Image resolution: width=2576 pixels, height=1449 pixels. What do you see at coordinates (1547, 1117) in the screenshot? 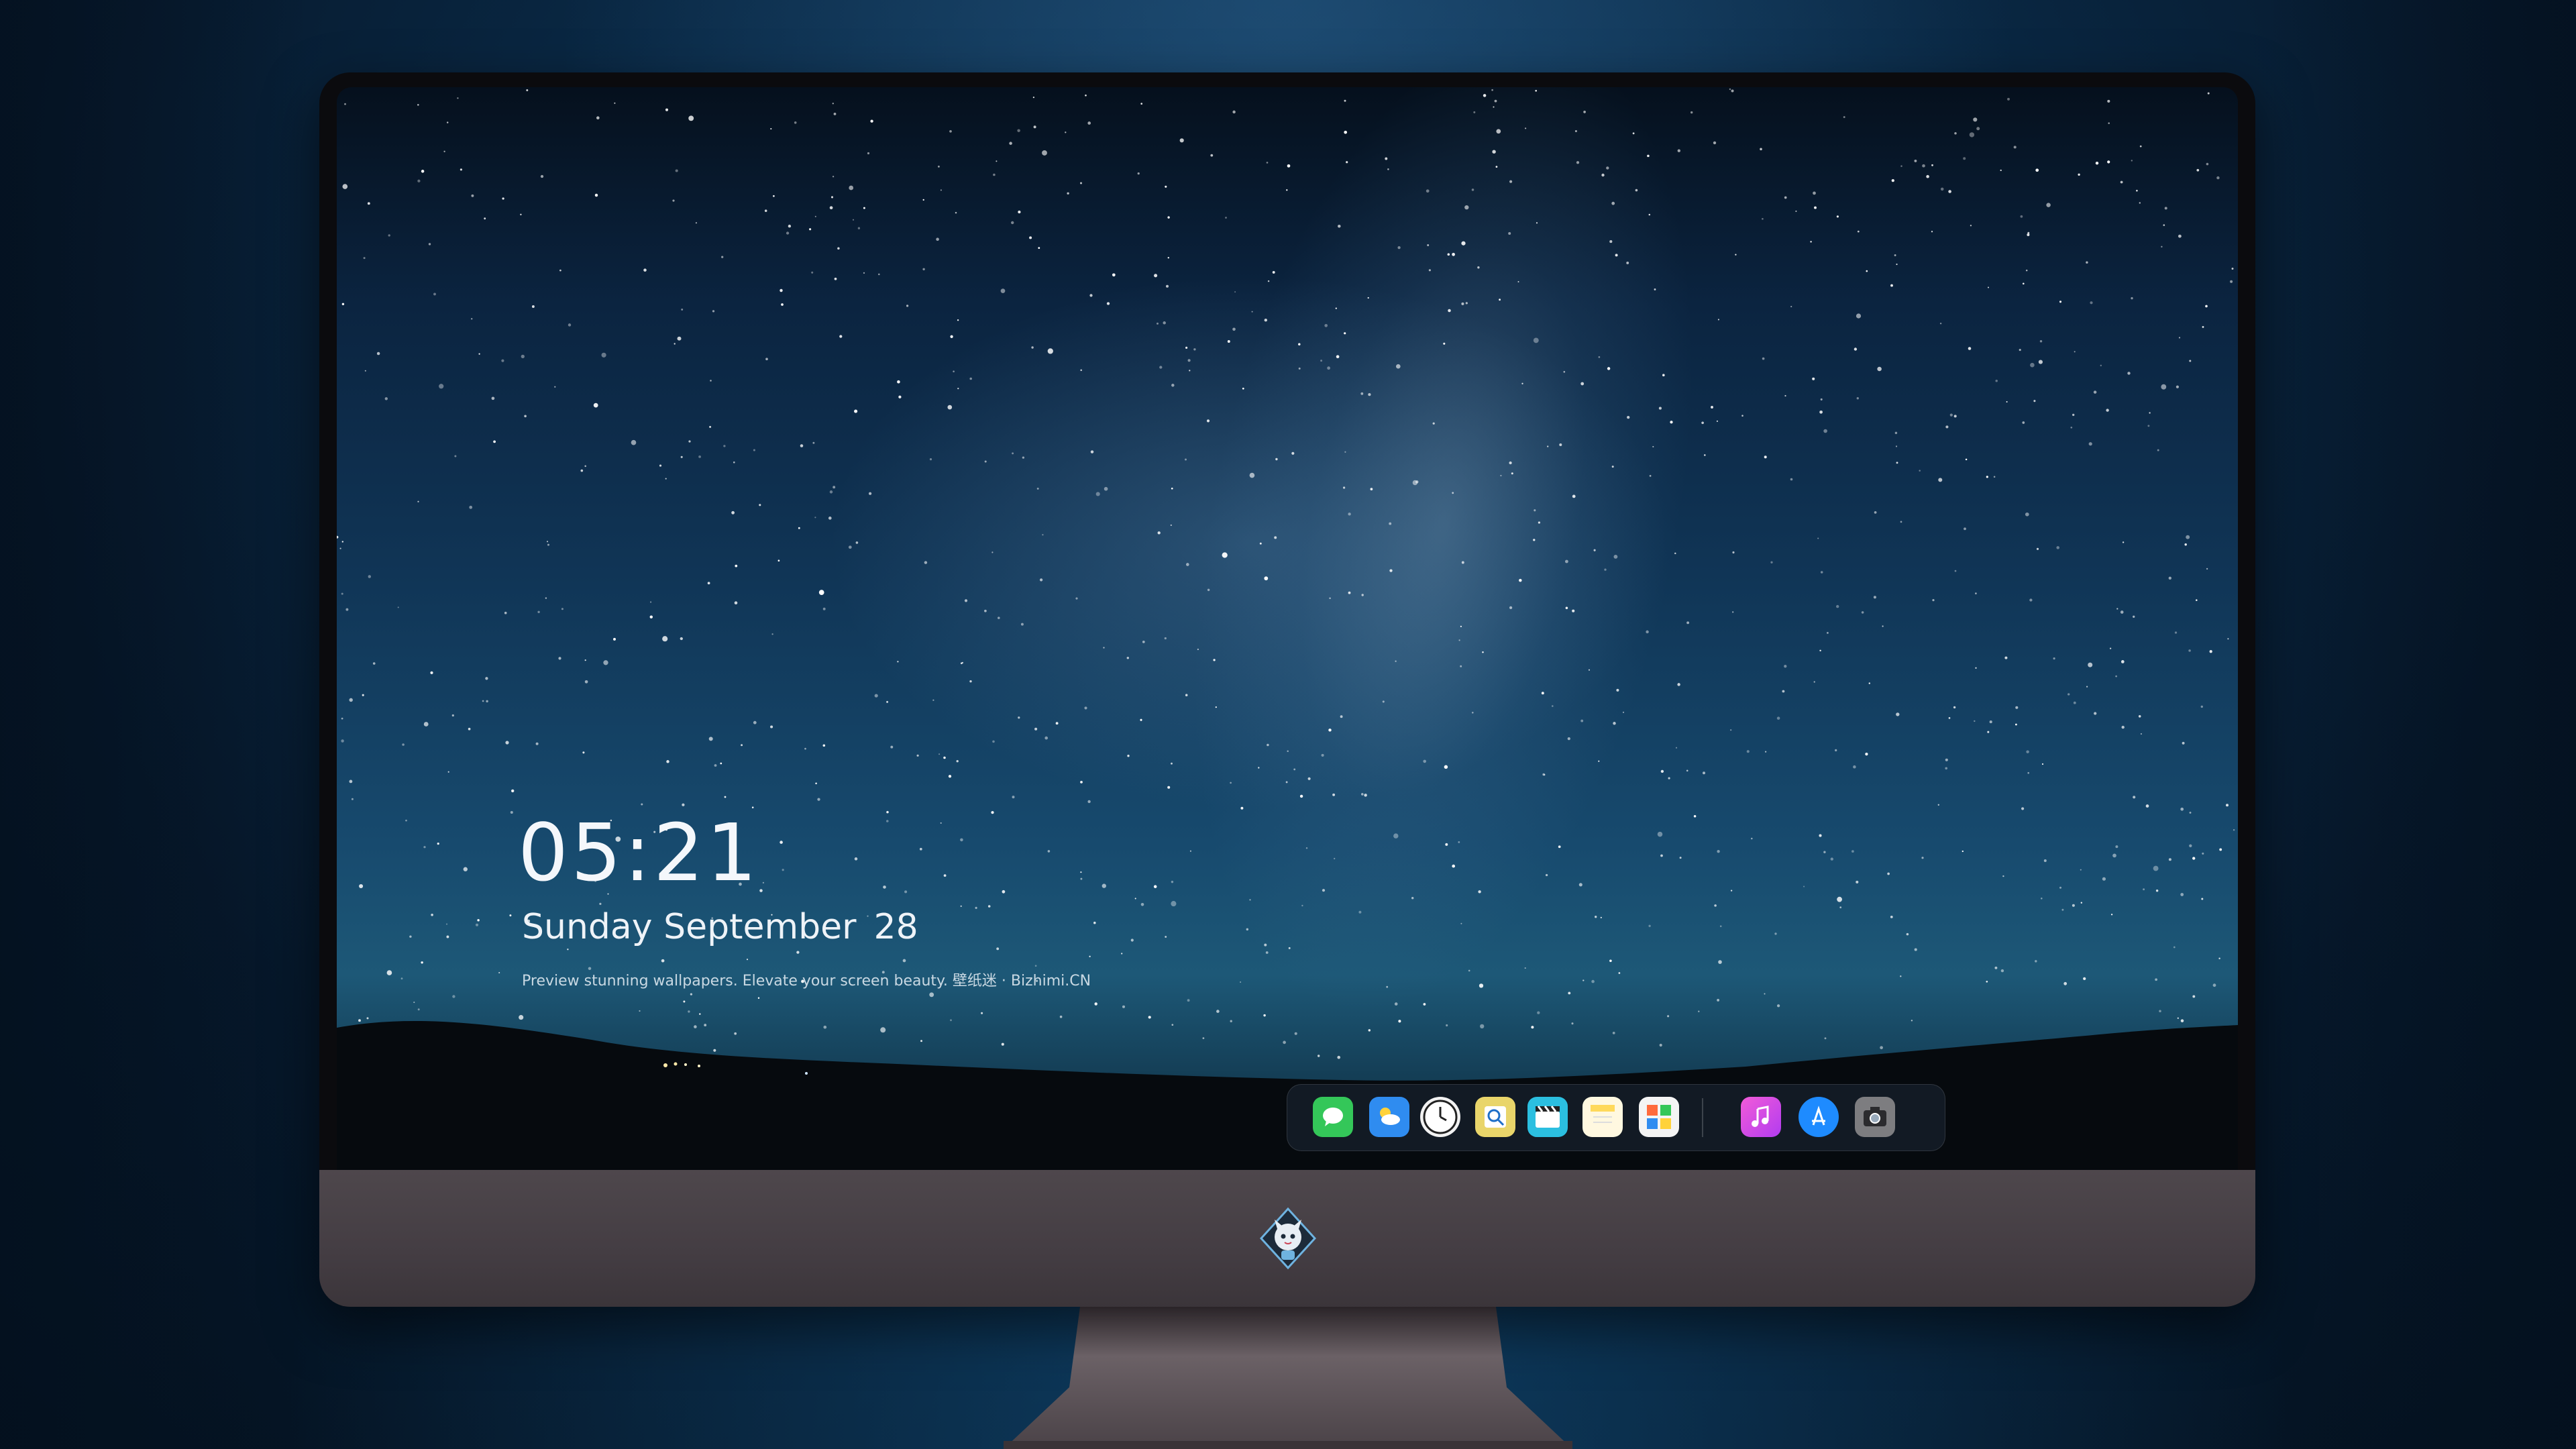
I see `clips-icon` at bounding box center [1547, 1117].